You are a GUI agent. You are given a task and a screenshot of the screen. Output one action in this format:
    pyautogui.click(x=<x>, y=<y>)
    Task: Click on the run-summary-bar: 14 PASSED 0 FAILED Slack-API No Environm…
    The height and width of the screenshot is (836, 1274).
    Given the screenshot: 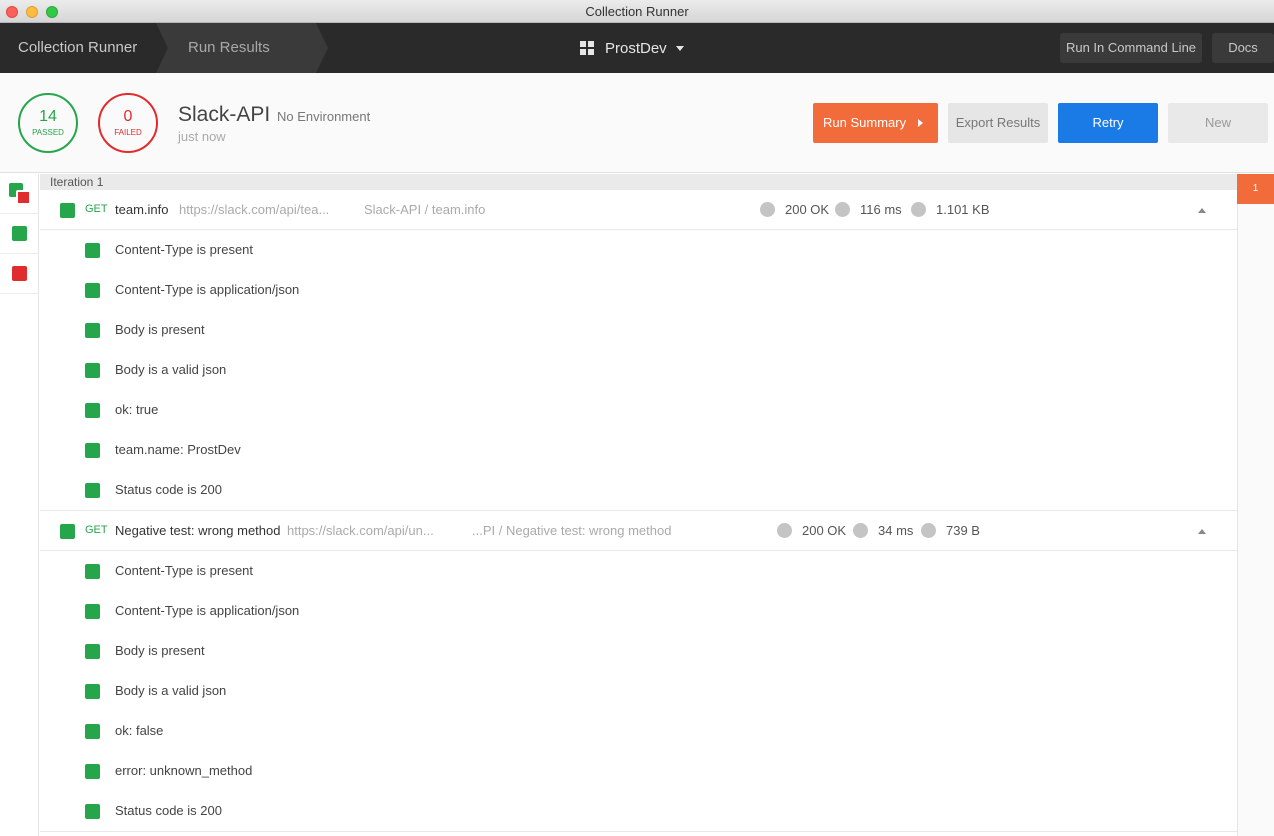 What is the action you would take?
    pyautogui.click(x=637, y=123)
    